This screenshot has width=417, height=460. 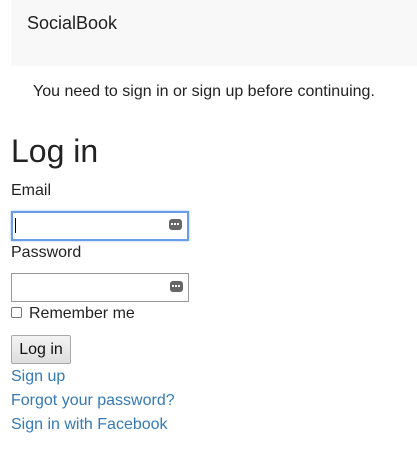 I want to click on email-label: Email, so click(x=31, y=190).